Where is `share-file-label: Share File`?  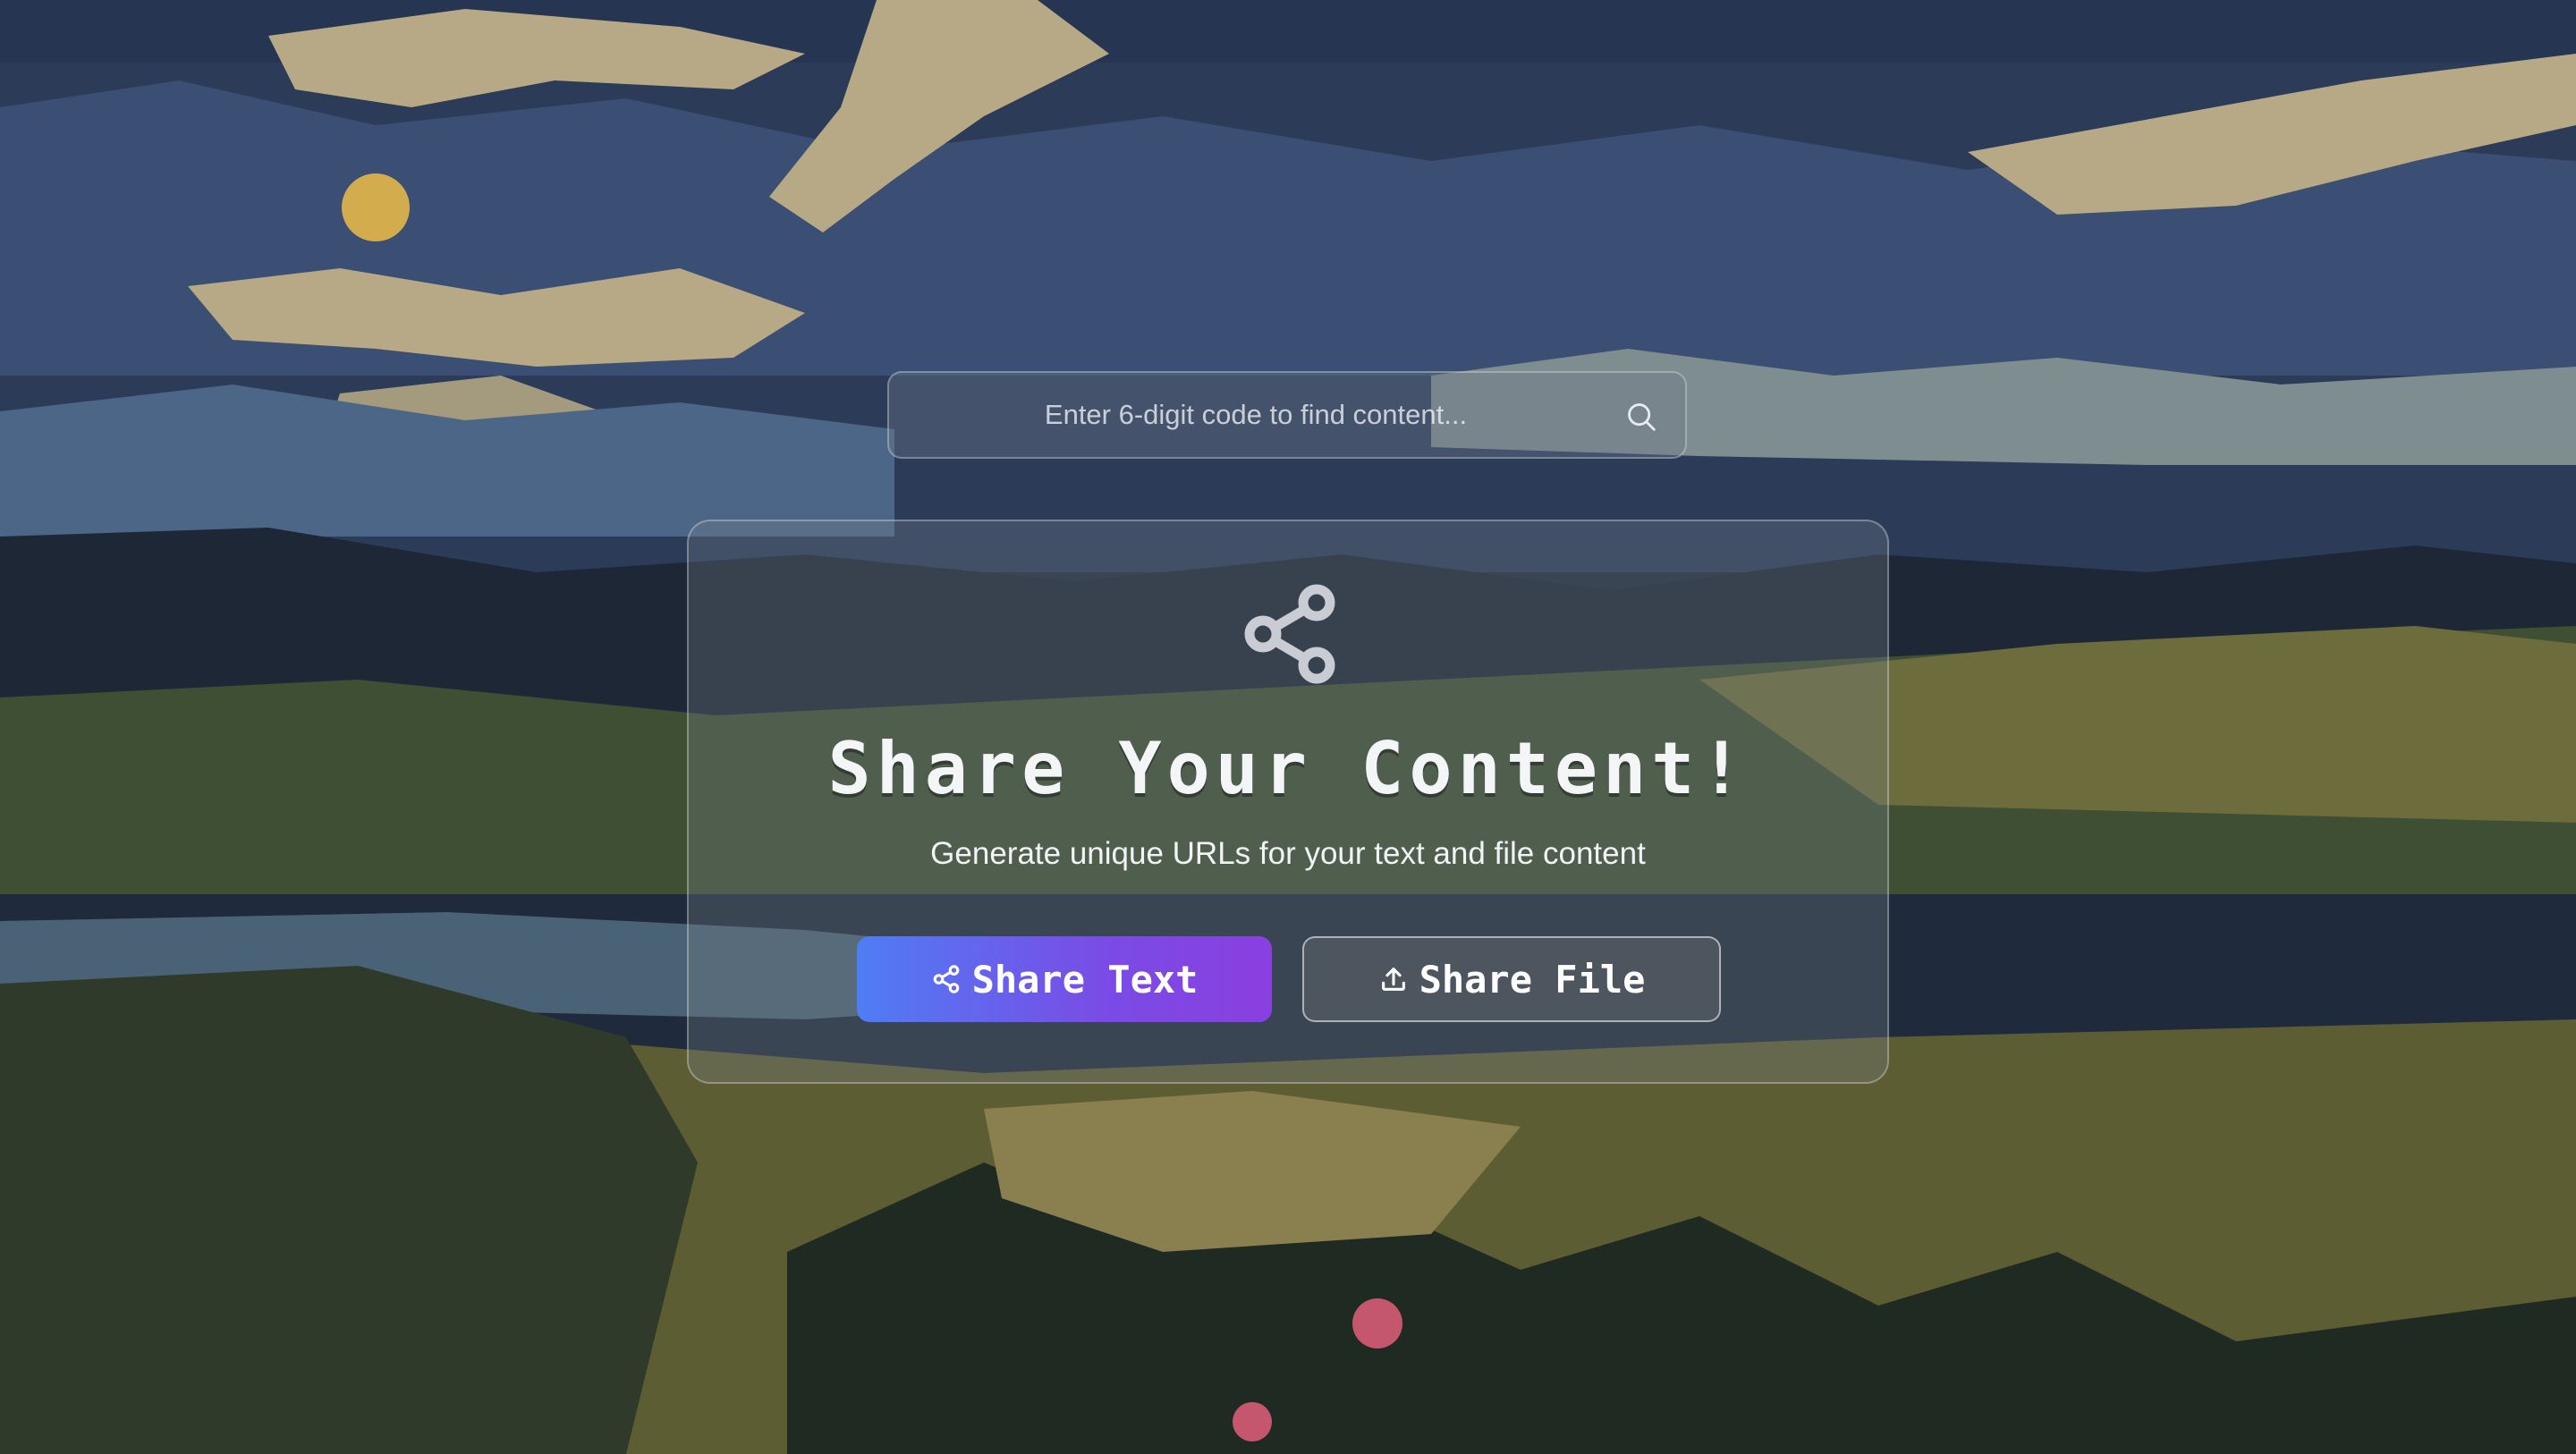
share-file-label: Share File is located at coordinates (1532, 979).